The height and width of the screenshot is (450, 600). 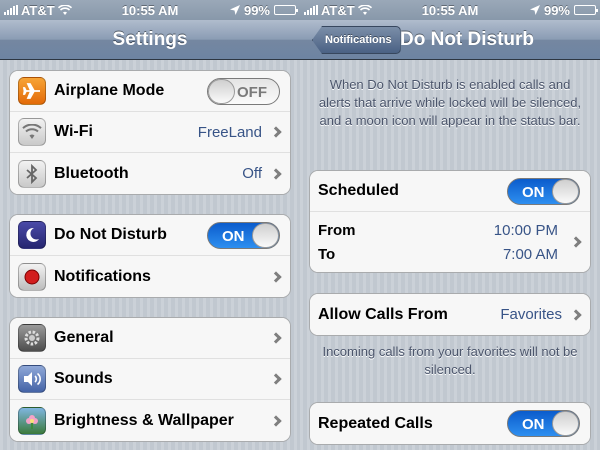 What do you see at coordinates (450, 191) in the screenshot?
I see `row-scheduled: Scheduled ON` at bounding box center [450, 191].